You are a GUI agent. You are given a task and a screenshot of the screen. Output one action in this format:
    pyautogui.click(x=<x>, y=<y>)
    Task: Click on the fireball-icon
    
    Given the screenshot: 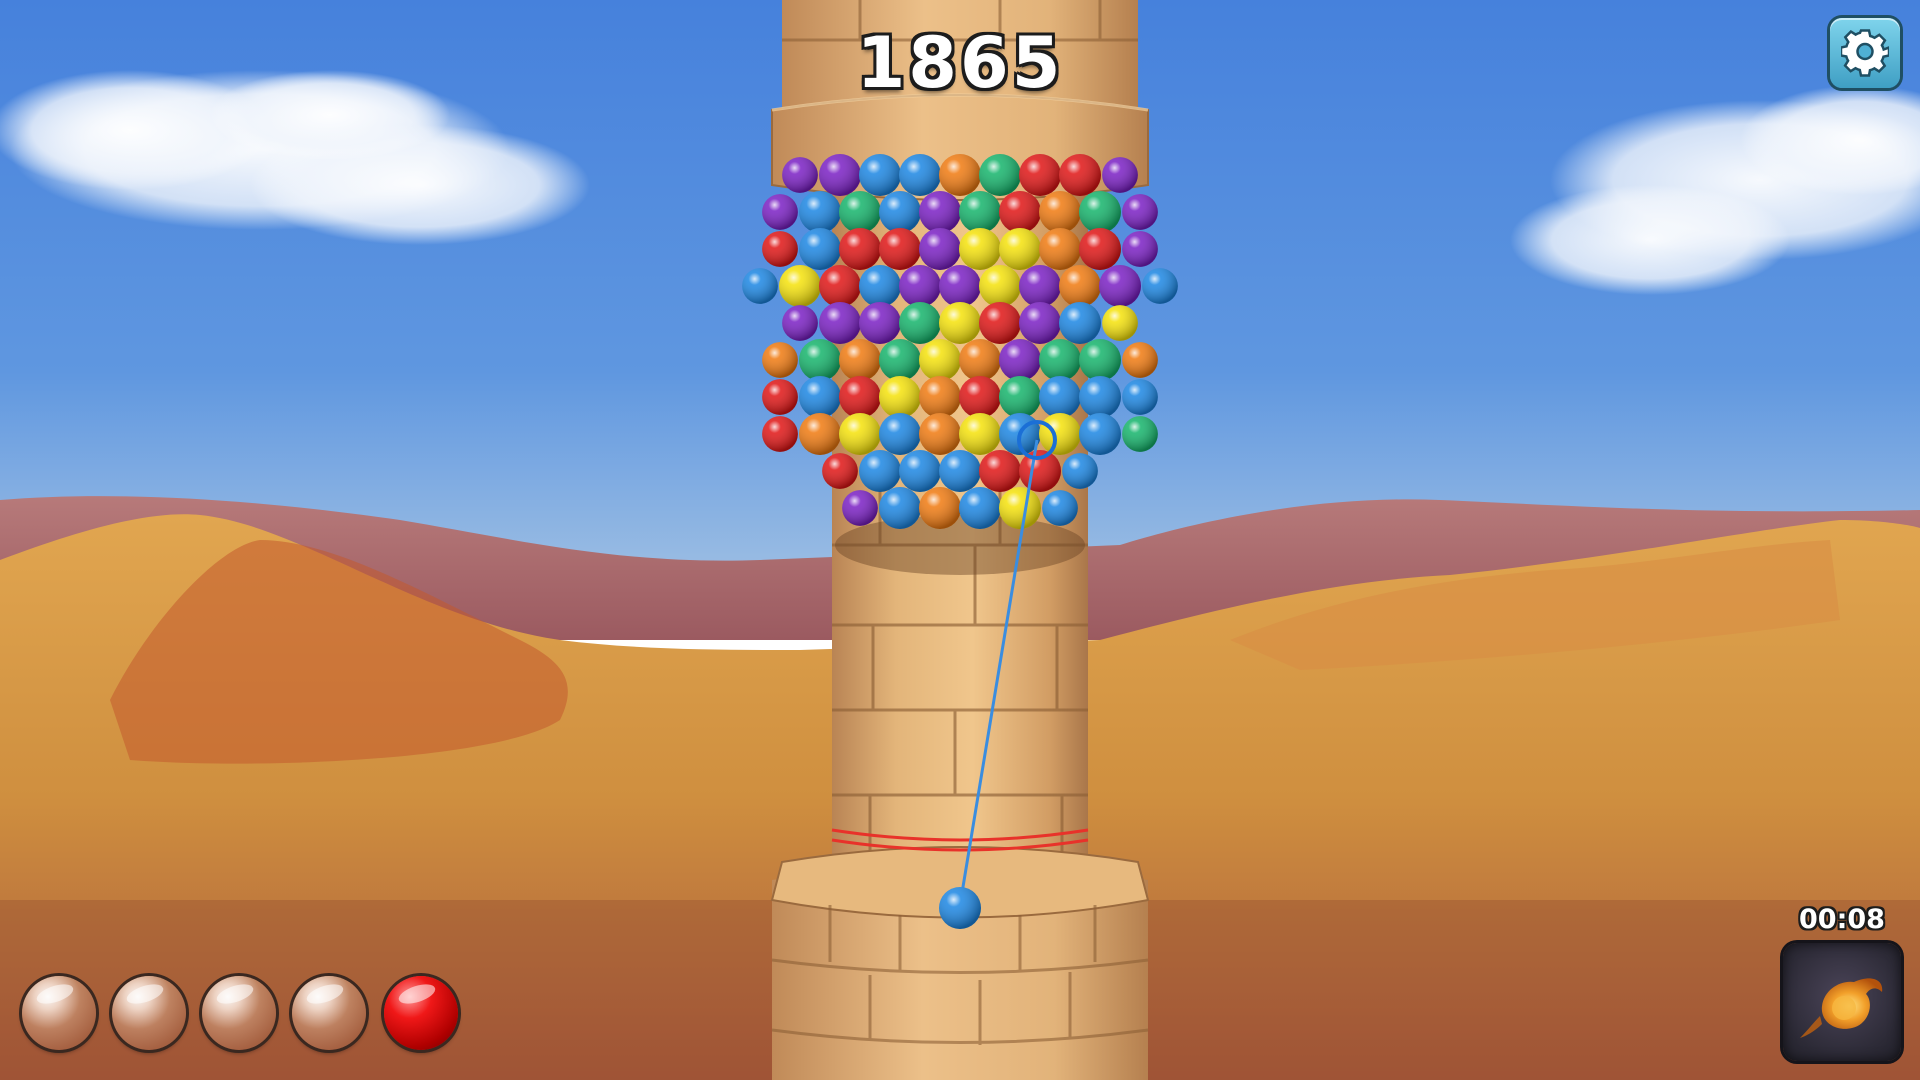 What is the action you would take?
    pyautogui.click(x=1841, y=1008)
    